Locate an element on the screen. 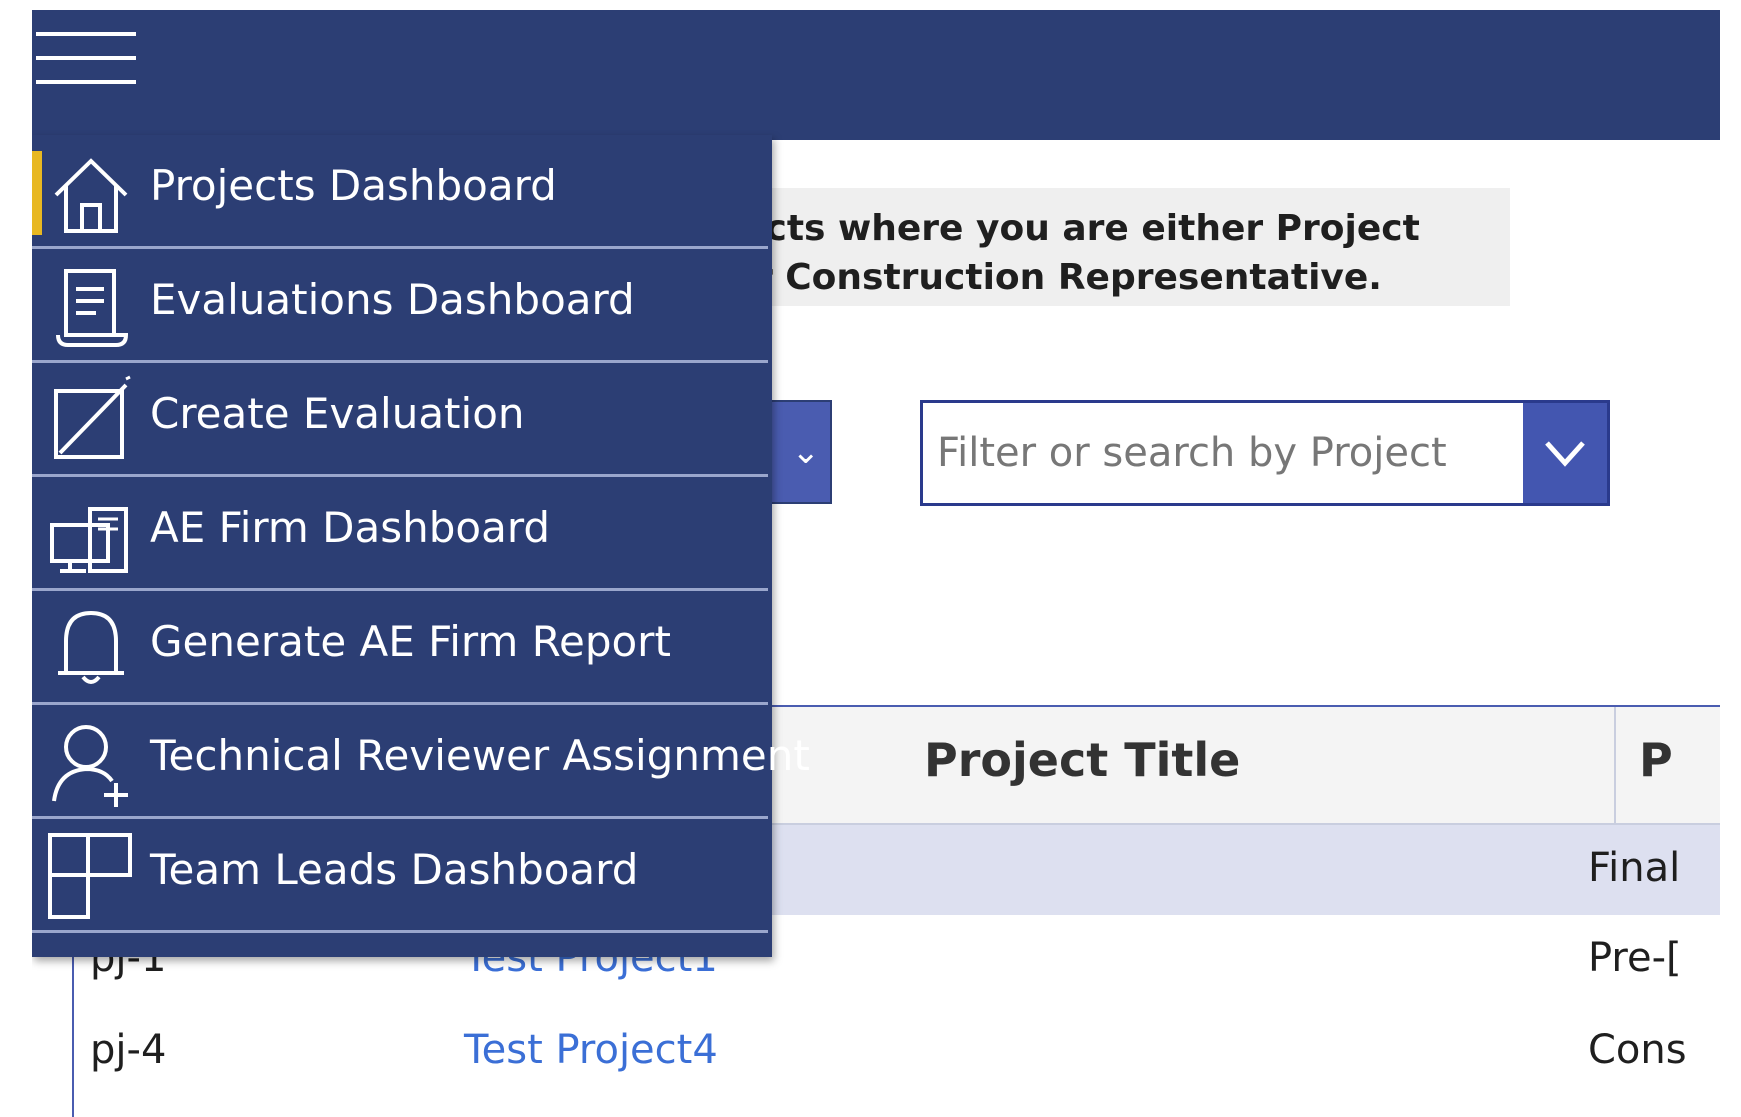  project-phase-cell: Cons is located at coordinates (1637, 1050).